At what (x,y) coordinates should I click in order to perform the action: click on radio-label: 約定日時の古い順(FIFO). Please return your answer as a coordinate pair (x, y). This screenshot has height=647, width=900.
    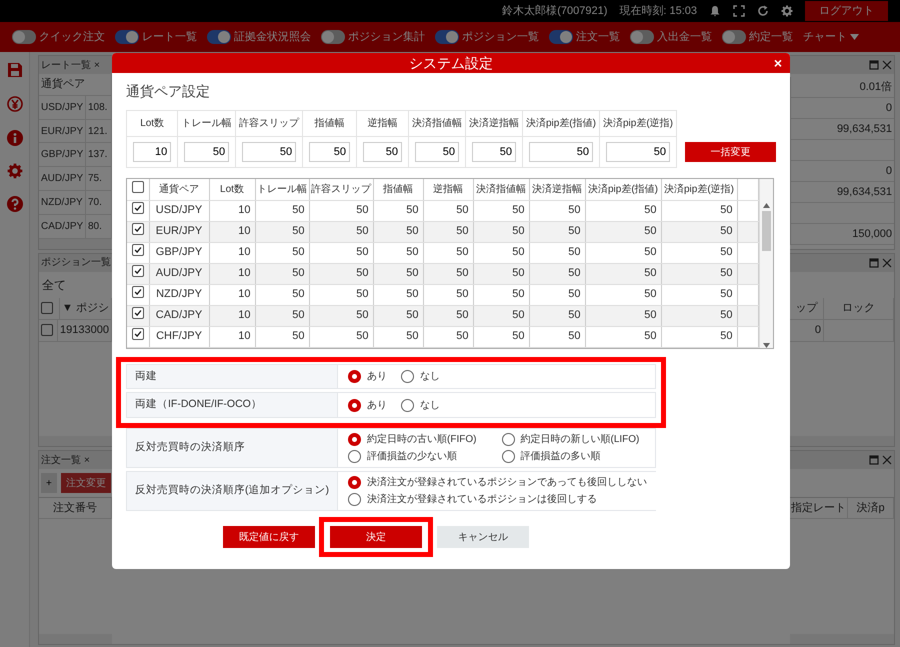
    Looking at the image, I should click on (421, 439).